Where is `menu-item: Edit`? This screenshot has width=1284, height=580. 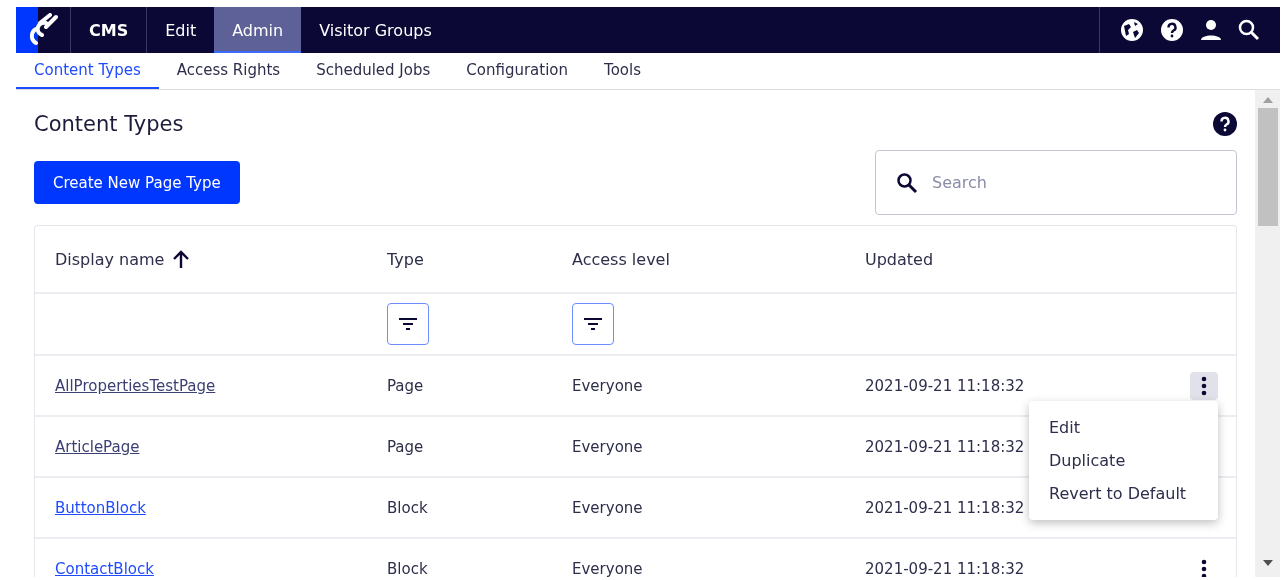
menu-item: Edit is located at coordinates (1123, 427).